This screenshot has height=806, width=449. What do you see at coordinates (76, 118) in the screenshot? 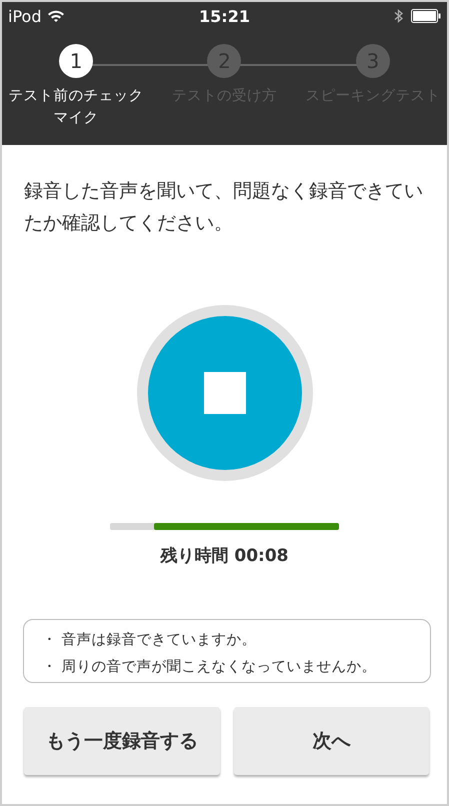
I see `step-sublabel: マイク` at bounding box center [76, 118].